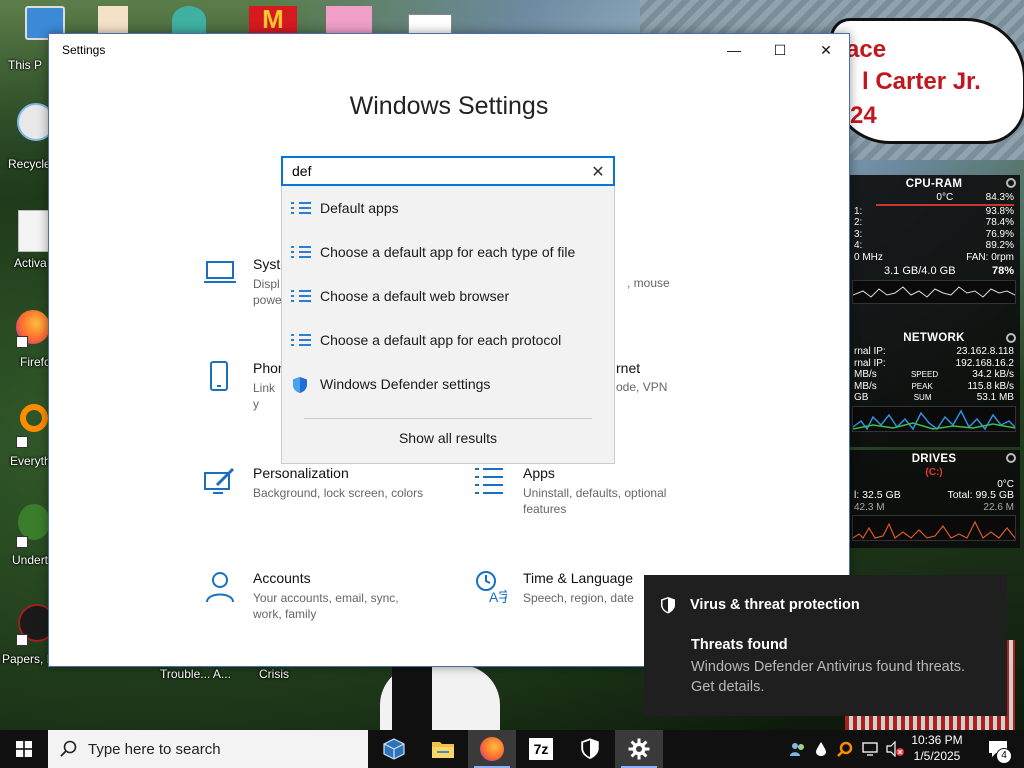 Image resolution: width=1024 pixels, height=768 pixels. I want to click on drives-graph, so click(934, 528).